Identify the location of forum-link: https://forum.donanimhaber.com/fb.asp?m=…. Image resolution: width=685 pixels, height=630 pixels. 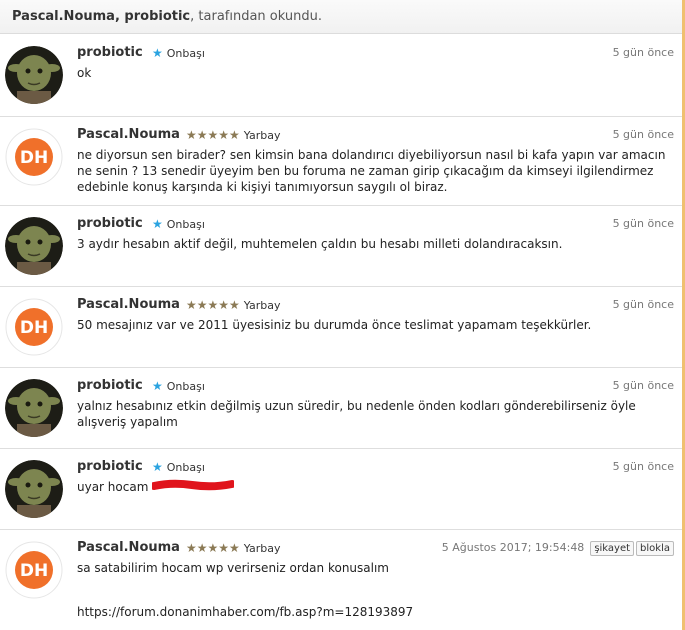
(245, 612).